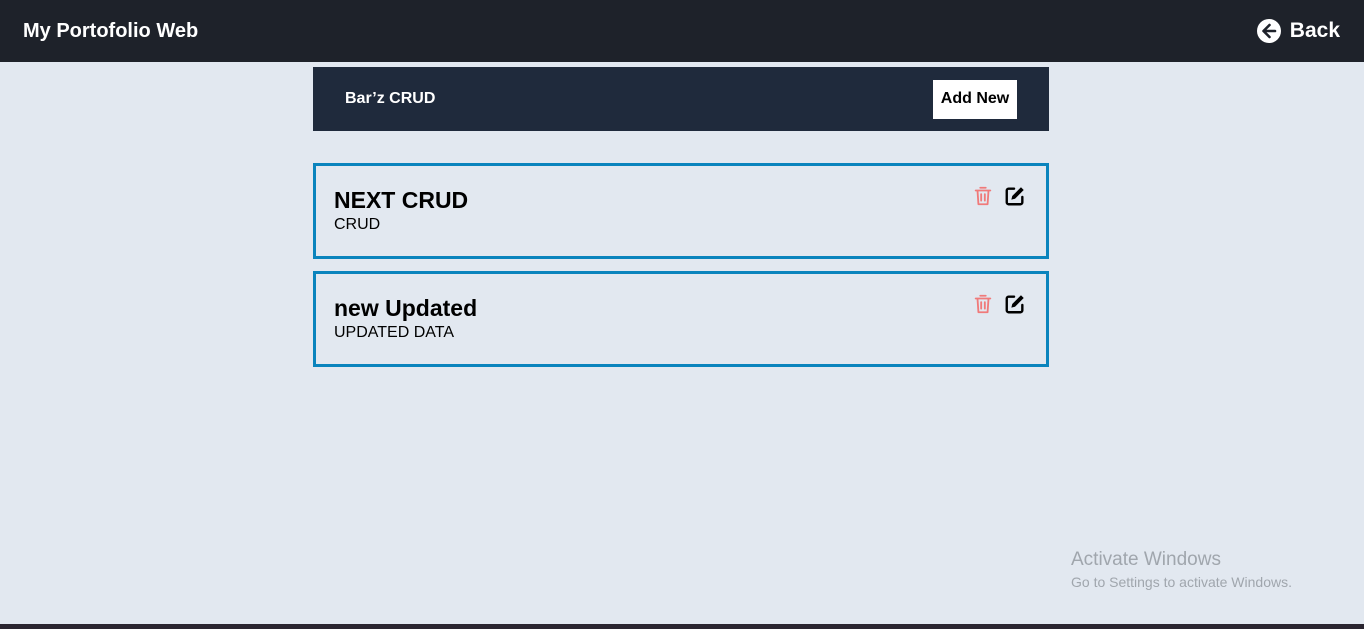 This screenshot has width=1364, height=629. I want to click on brand-title: My Portofolio Web, so click(110, 31).